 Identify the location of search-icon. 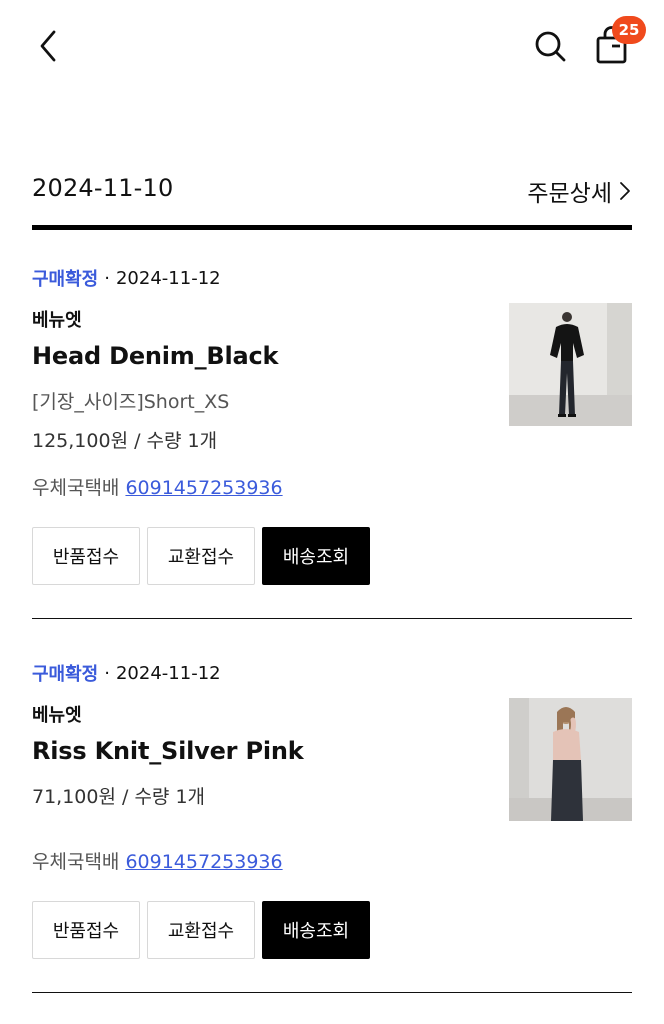
(550, 46).